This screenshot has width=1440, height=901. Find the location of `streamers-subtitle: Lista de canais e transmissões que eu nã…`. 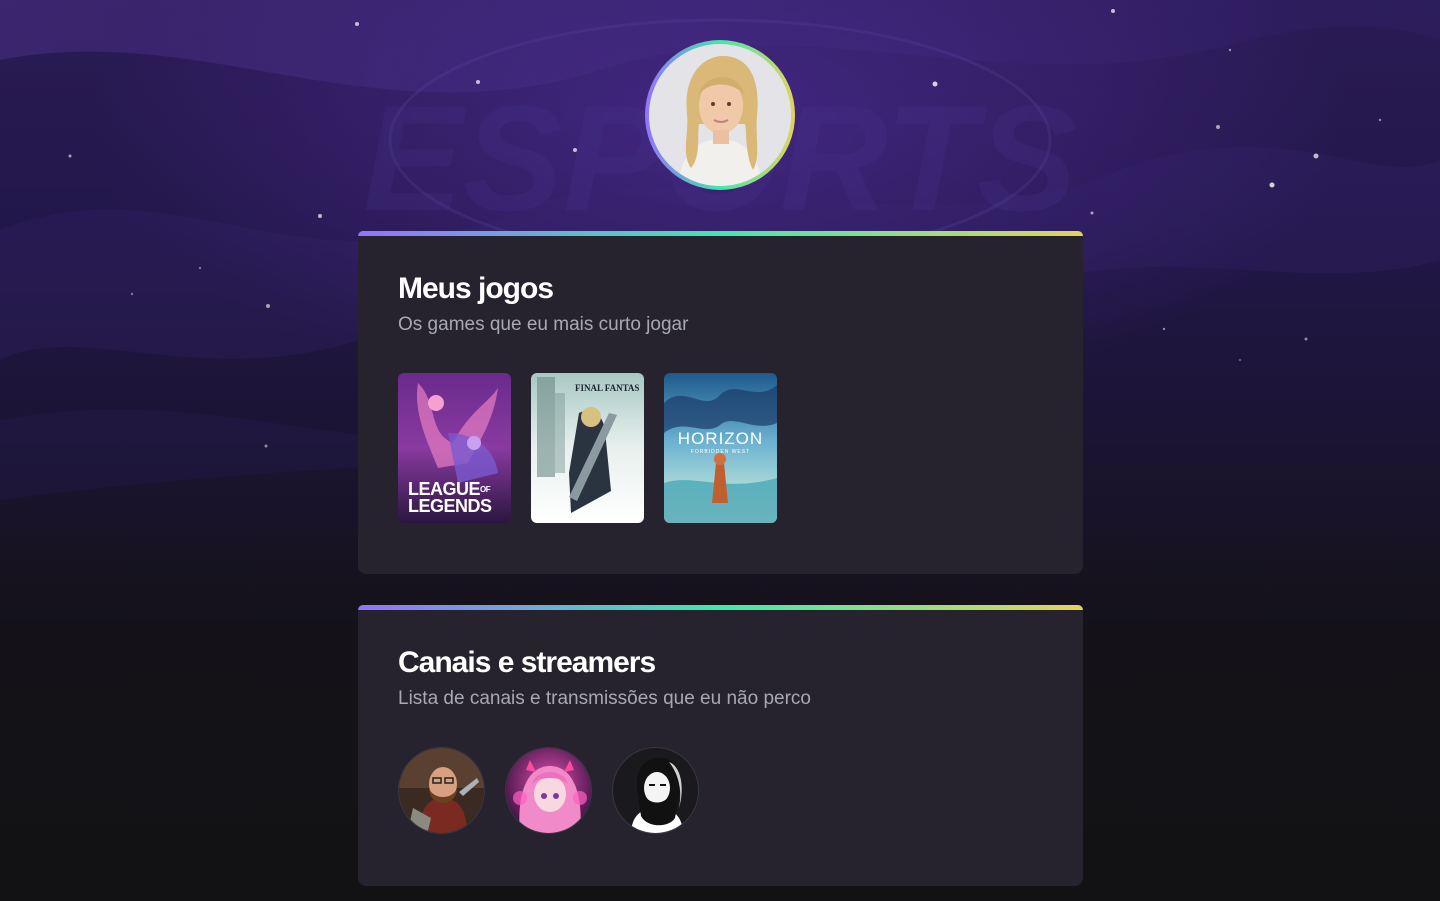

streamers-subtitle: Lista de canais e transmissões que eu nã… is located at coordinates (604, 698).